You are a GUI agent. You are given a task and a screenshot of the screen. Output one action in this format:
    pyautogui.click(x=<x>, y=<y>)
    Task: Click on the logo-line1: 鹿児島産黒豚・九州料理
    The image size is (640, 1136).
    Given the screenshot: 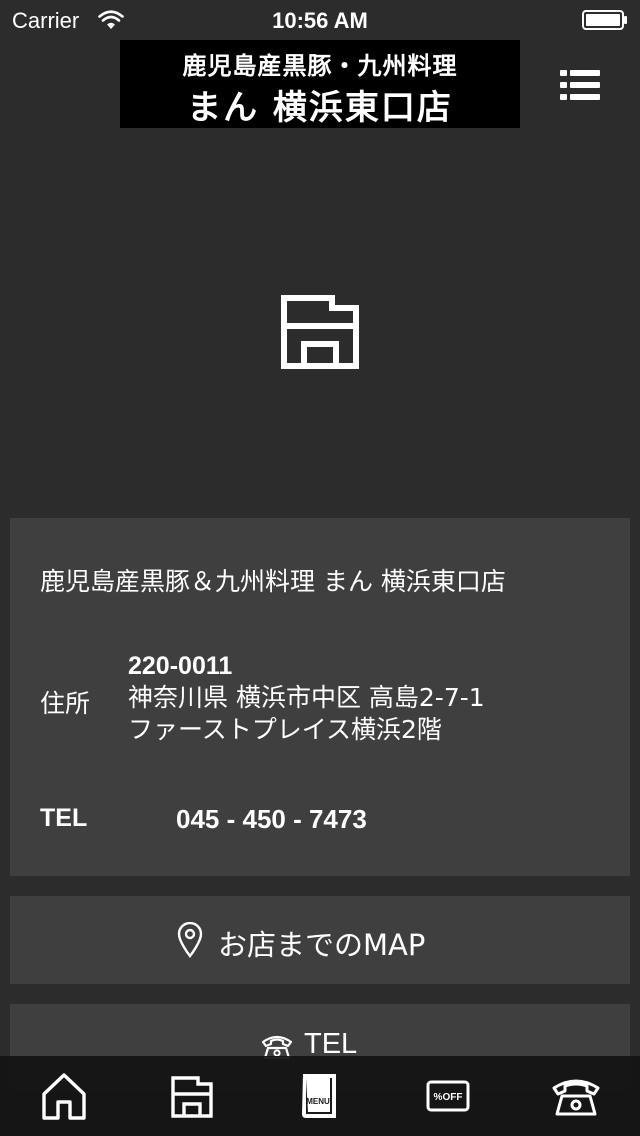 What is the action you would take?
    pyautogui.click(x=320, y=66)
    